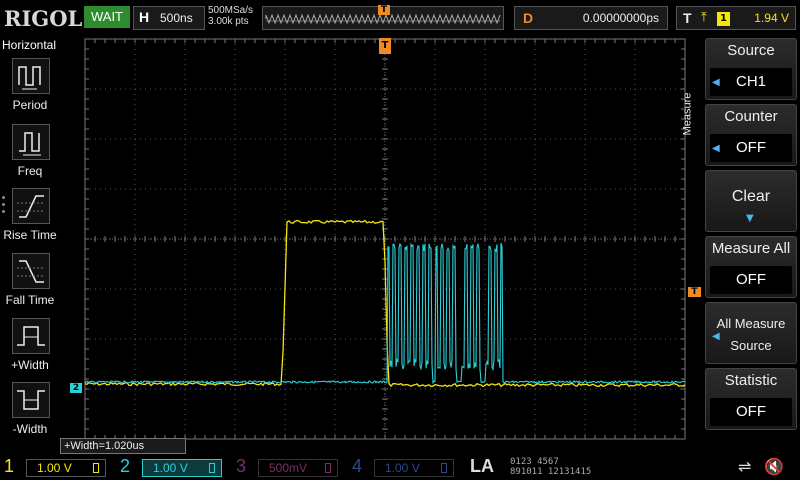 This screenshot has width=800, height=480. What do you see at coordinates (31, 400) in the screenshot?
I see `negative-width-icon` at bounding box center [31, 400].